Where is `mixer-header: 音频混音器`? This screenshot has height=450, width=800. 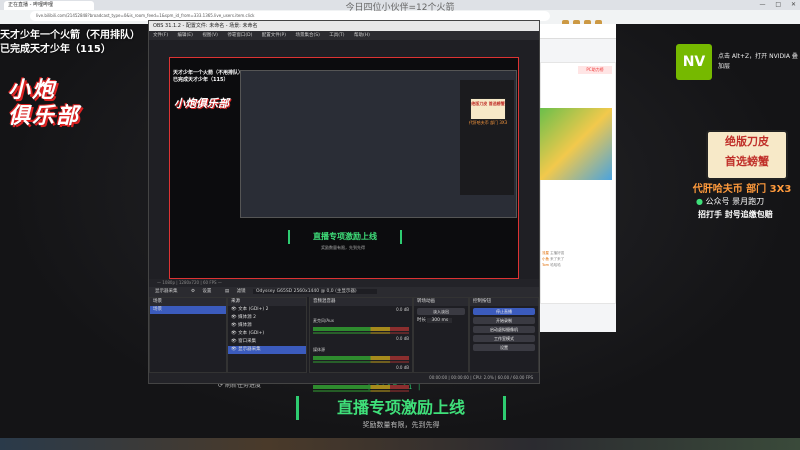
mixer-header: 音频混音器 is located at coordinates (361, 302).